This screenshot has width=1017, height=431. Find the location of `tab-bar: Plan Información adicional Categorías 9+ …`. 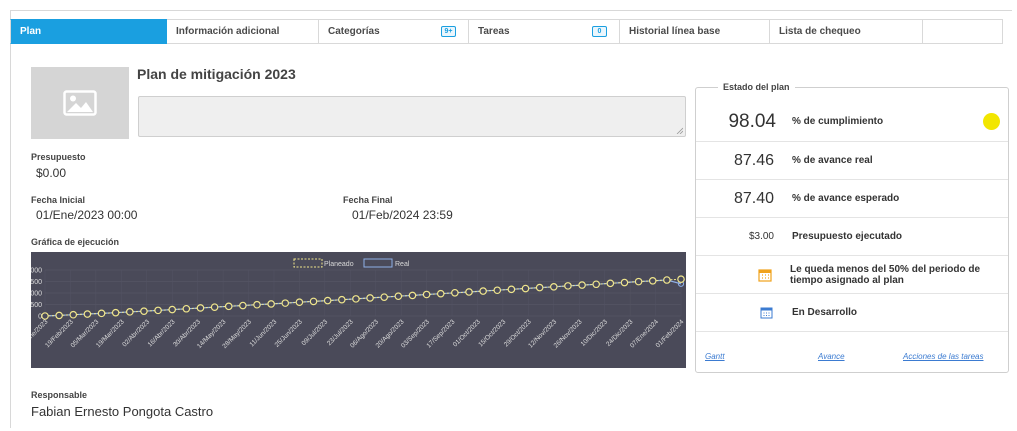

tab-bar: Plan Información adicional Categorías 9+ … is located at coordinates (506, 31).